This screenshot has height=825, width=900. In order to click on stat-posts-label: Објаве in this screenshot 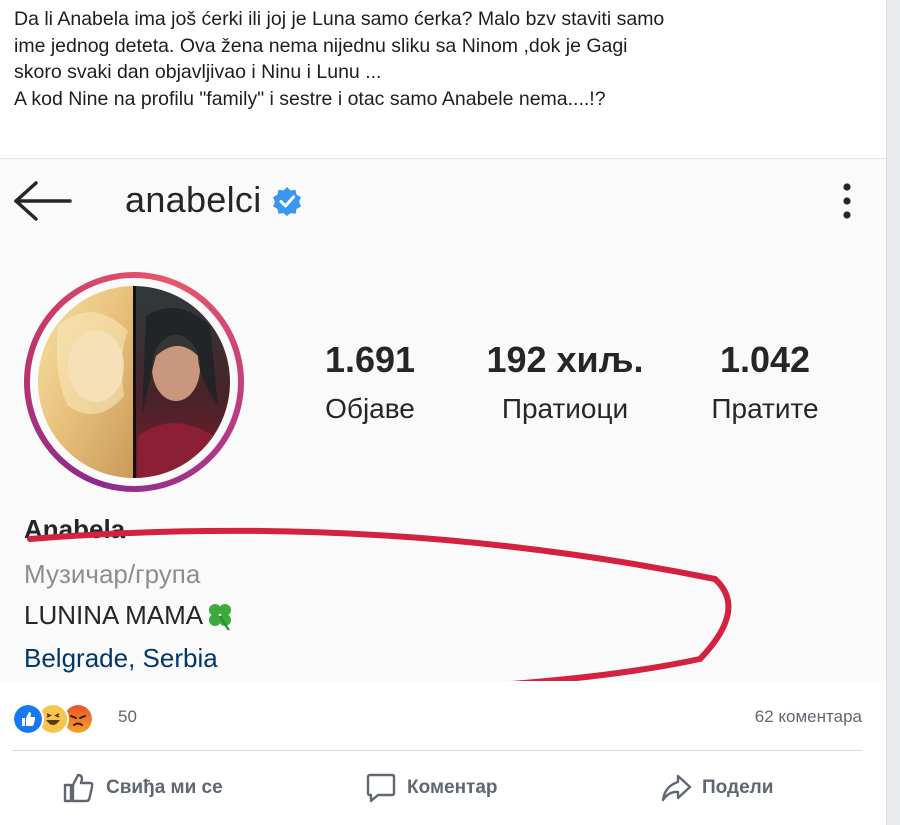, I will do `click(370, 408)`.